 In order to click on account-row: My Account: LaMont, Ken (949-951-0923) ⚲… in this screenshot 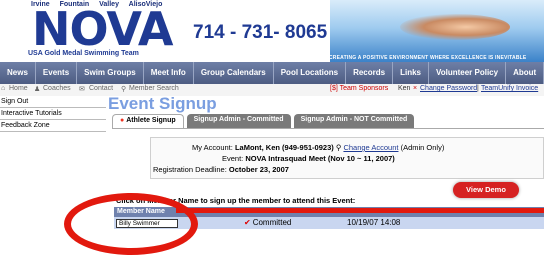, I will do `click(318, 147)`.